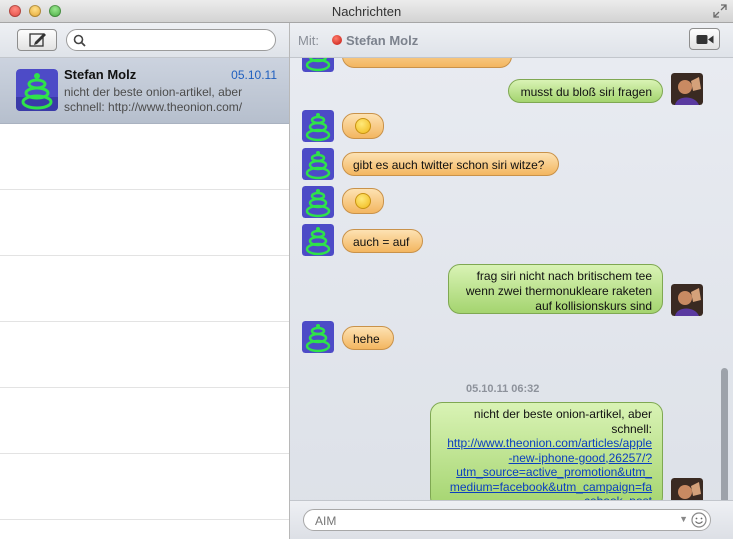 This screenshot has height=539, width=733. I want to click on message-link: medium=facebook&utm_campaign=fa, so click(551, 487).